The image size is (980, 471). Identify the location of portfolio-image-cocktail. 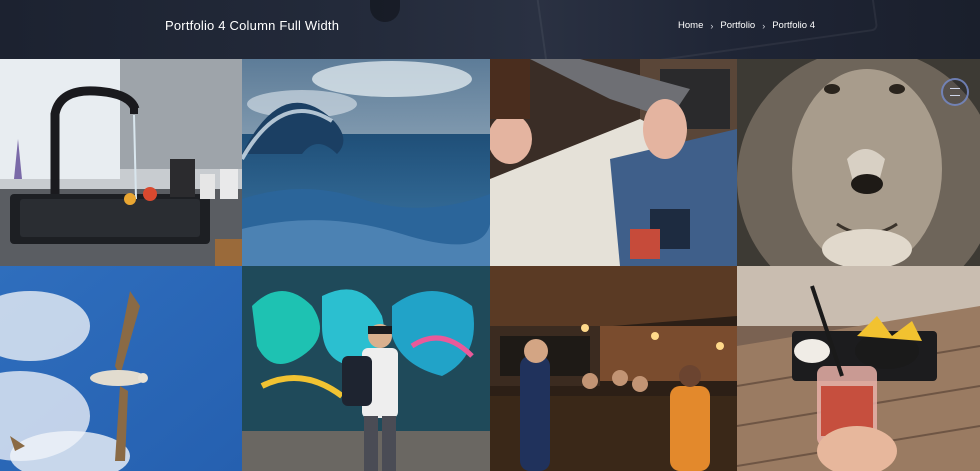
(858, 368).